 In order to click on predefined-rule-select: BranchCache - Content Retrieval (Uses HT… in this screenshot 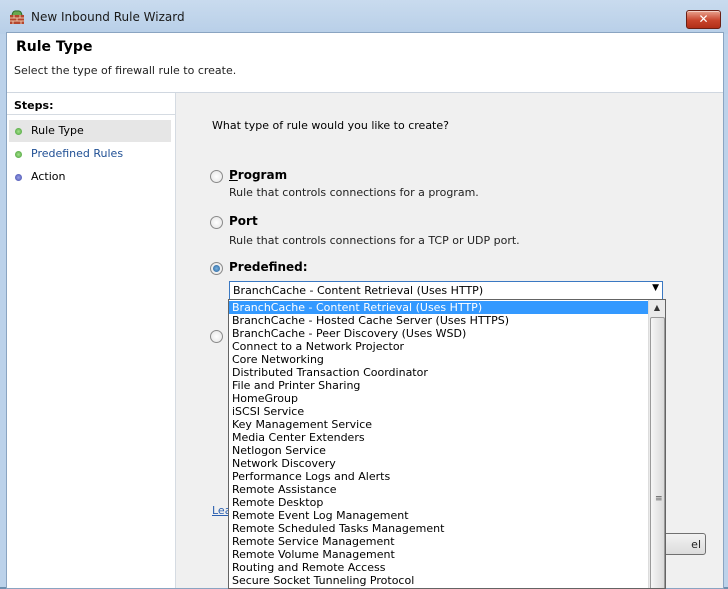, I will do `click(446, 291)`.